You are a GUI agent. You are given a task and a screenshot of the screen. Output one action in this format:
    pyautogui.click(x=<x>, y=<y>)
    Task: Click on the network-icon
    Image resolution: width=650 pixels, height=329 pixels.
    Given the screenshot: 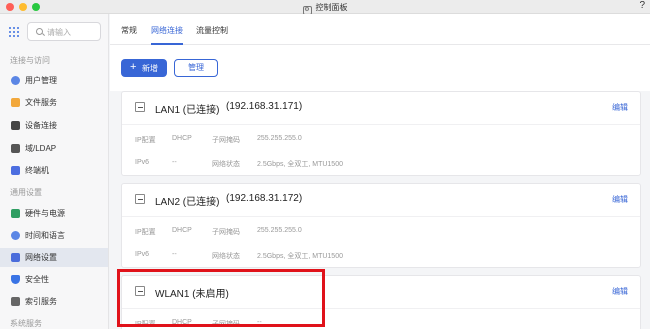 What is the action you would take?
    pyautogui.click(x=15, y=257)
    